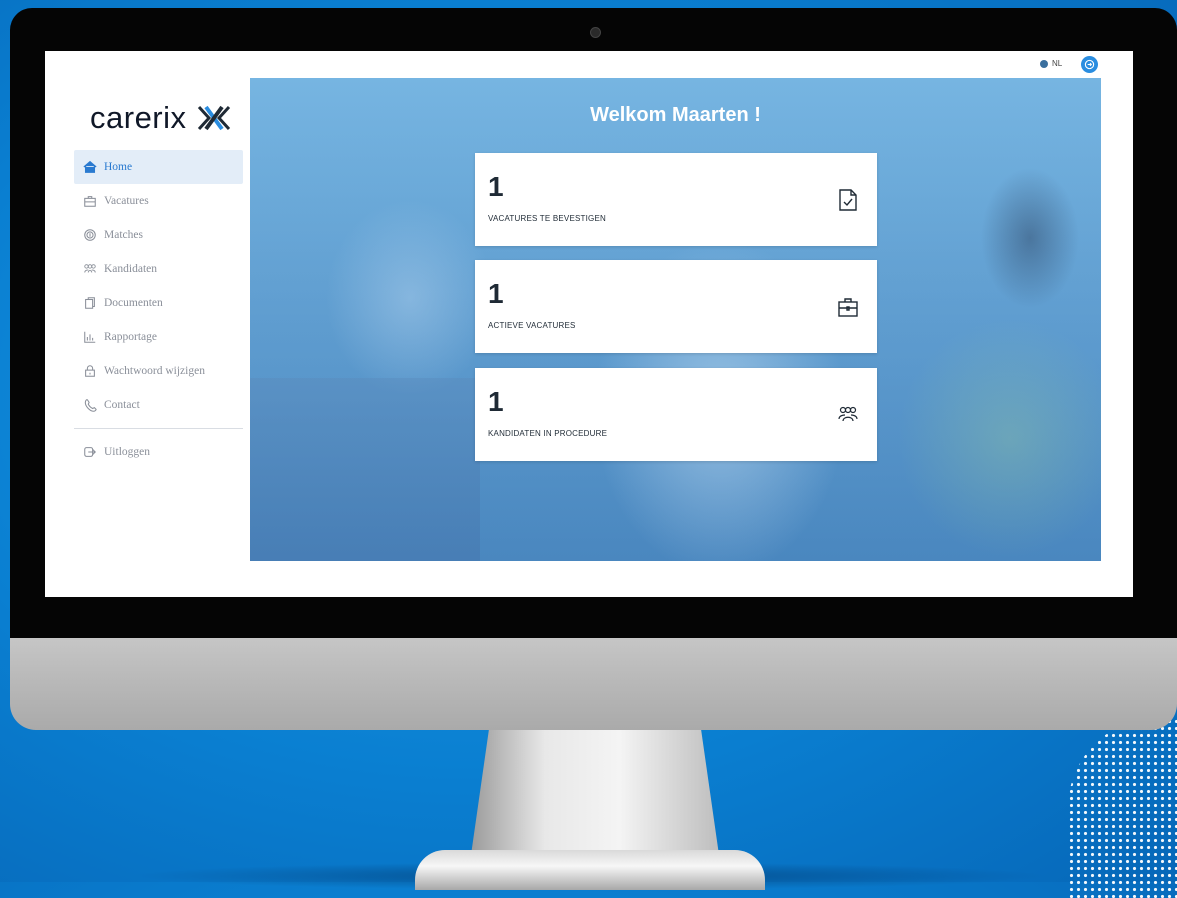 The image size is (1177, 898). Describe the element at coordinates (675, 115) in the screenshot. I see `welcome-heading: Welkom Maarten !` at that location.